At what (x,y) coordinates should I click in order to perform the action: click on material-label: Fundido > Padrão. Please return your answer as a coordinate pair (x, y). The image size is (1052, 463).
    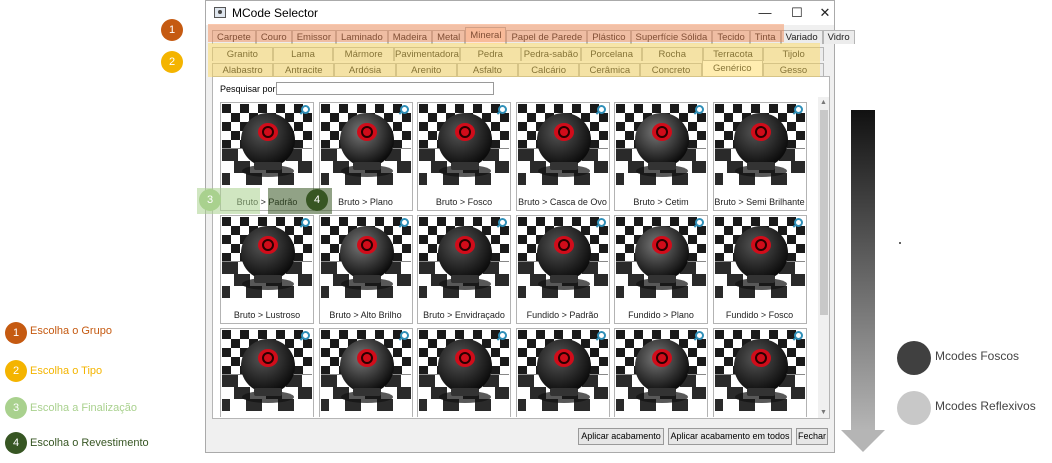
    Looking at the image, I should click on (562, 315).